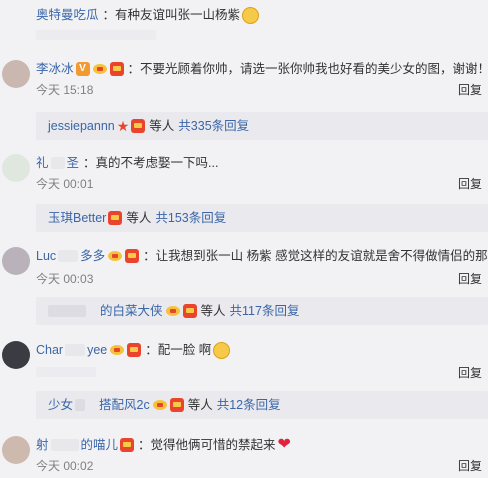 The image size is (488, 478). I want to click on reply-summary: jessiepannn ★ 等人 共335条回复, so click(262, 126).